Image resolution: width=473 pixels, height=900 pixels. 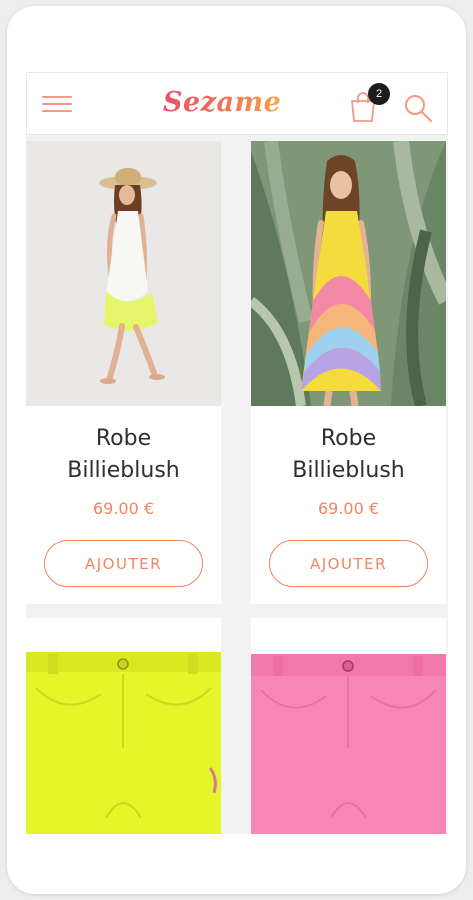 I want to click on product-image-shorts-yellow, so click(x=123, y=726).